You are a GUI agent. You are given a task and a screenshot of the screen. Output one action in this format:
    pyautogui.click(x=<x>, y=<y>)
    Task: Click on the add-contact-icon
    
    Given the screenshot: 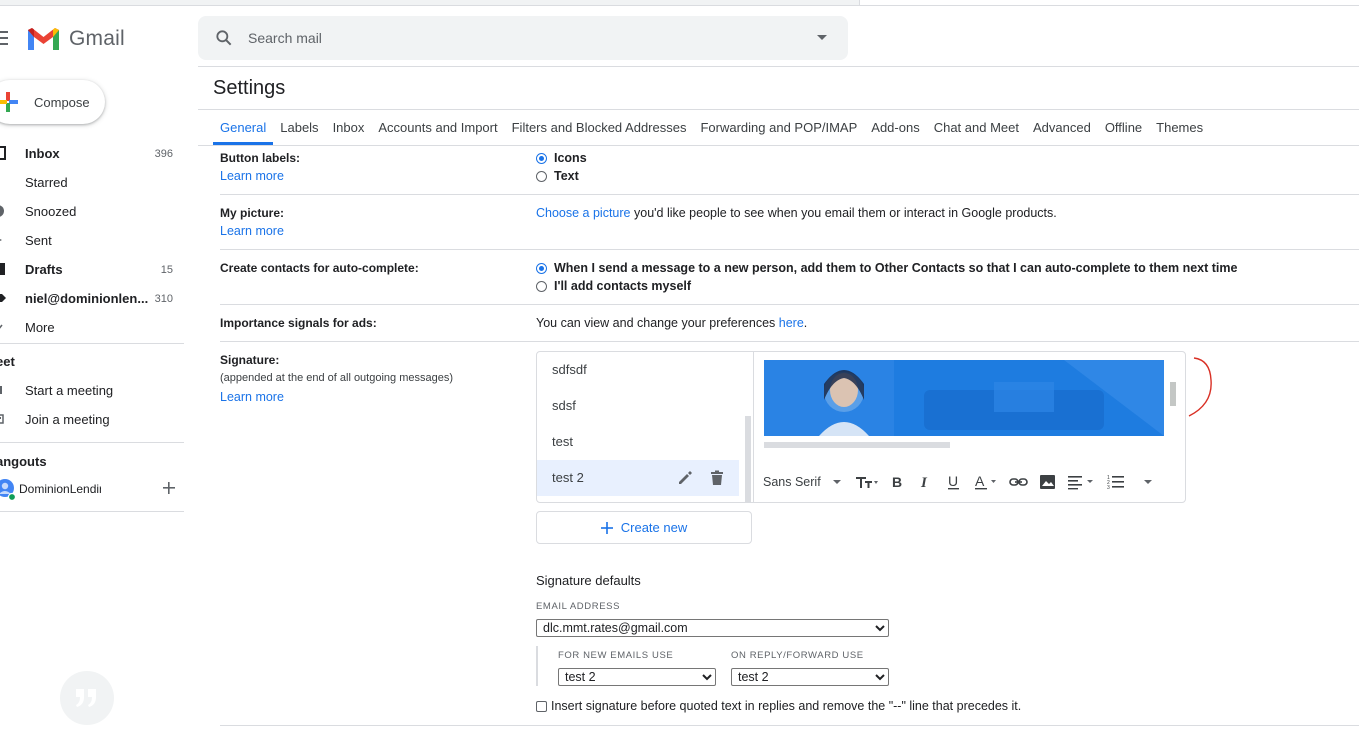 What is the action you would take?
    pyautogui.click(x=169, y=488)
    